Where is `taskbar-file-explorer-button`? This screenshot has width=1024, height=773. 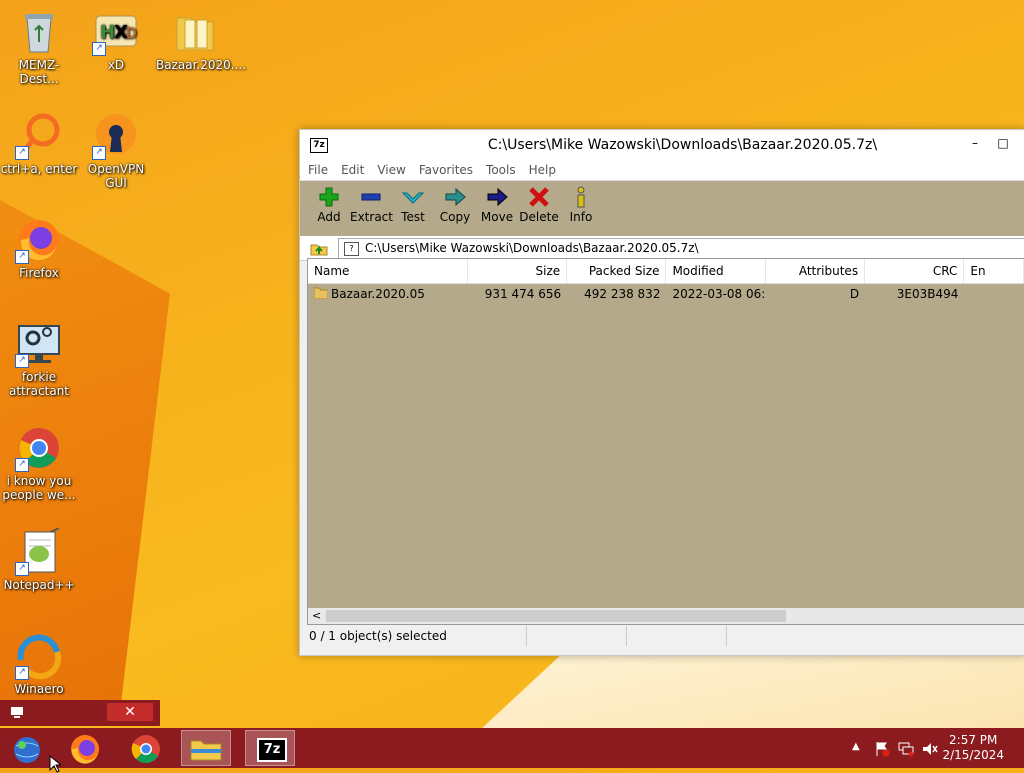 taskbar-file-explorer-button is located at coordinates (206, 748).